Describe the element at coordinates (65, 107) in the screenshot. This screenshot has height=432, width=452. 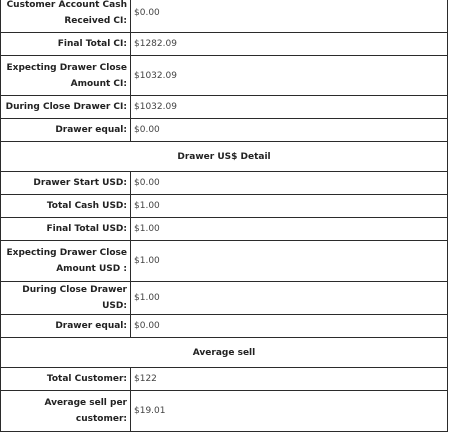
I see `row-label: During Close Drawer CI:` at that location.